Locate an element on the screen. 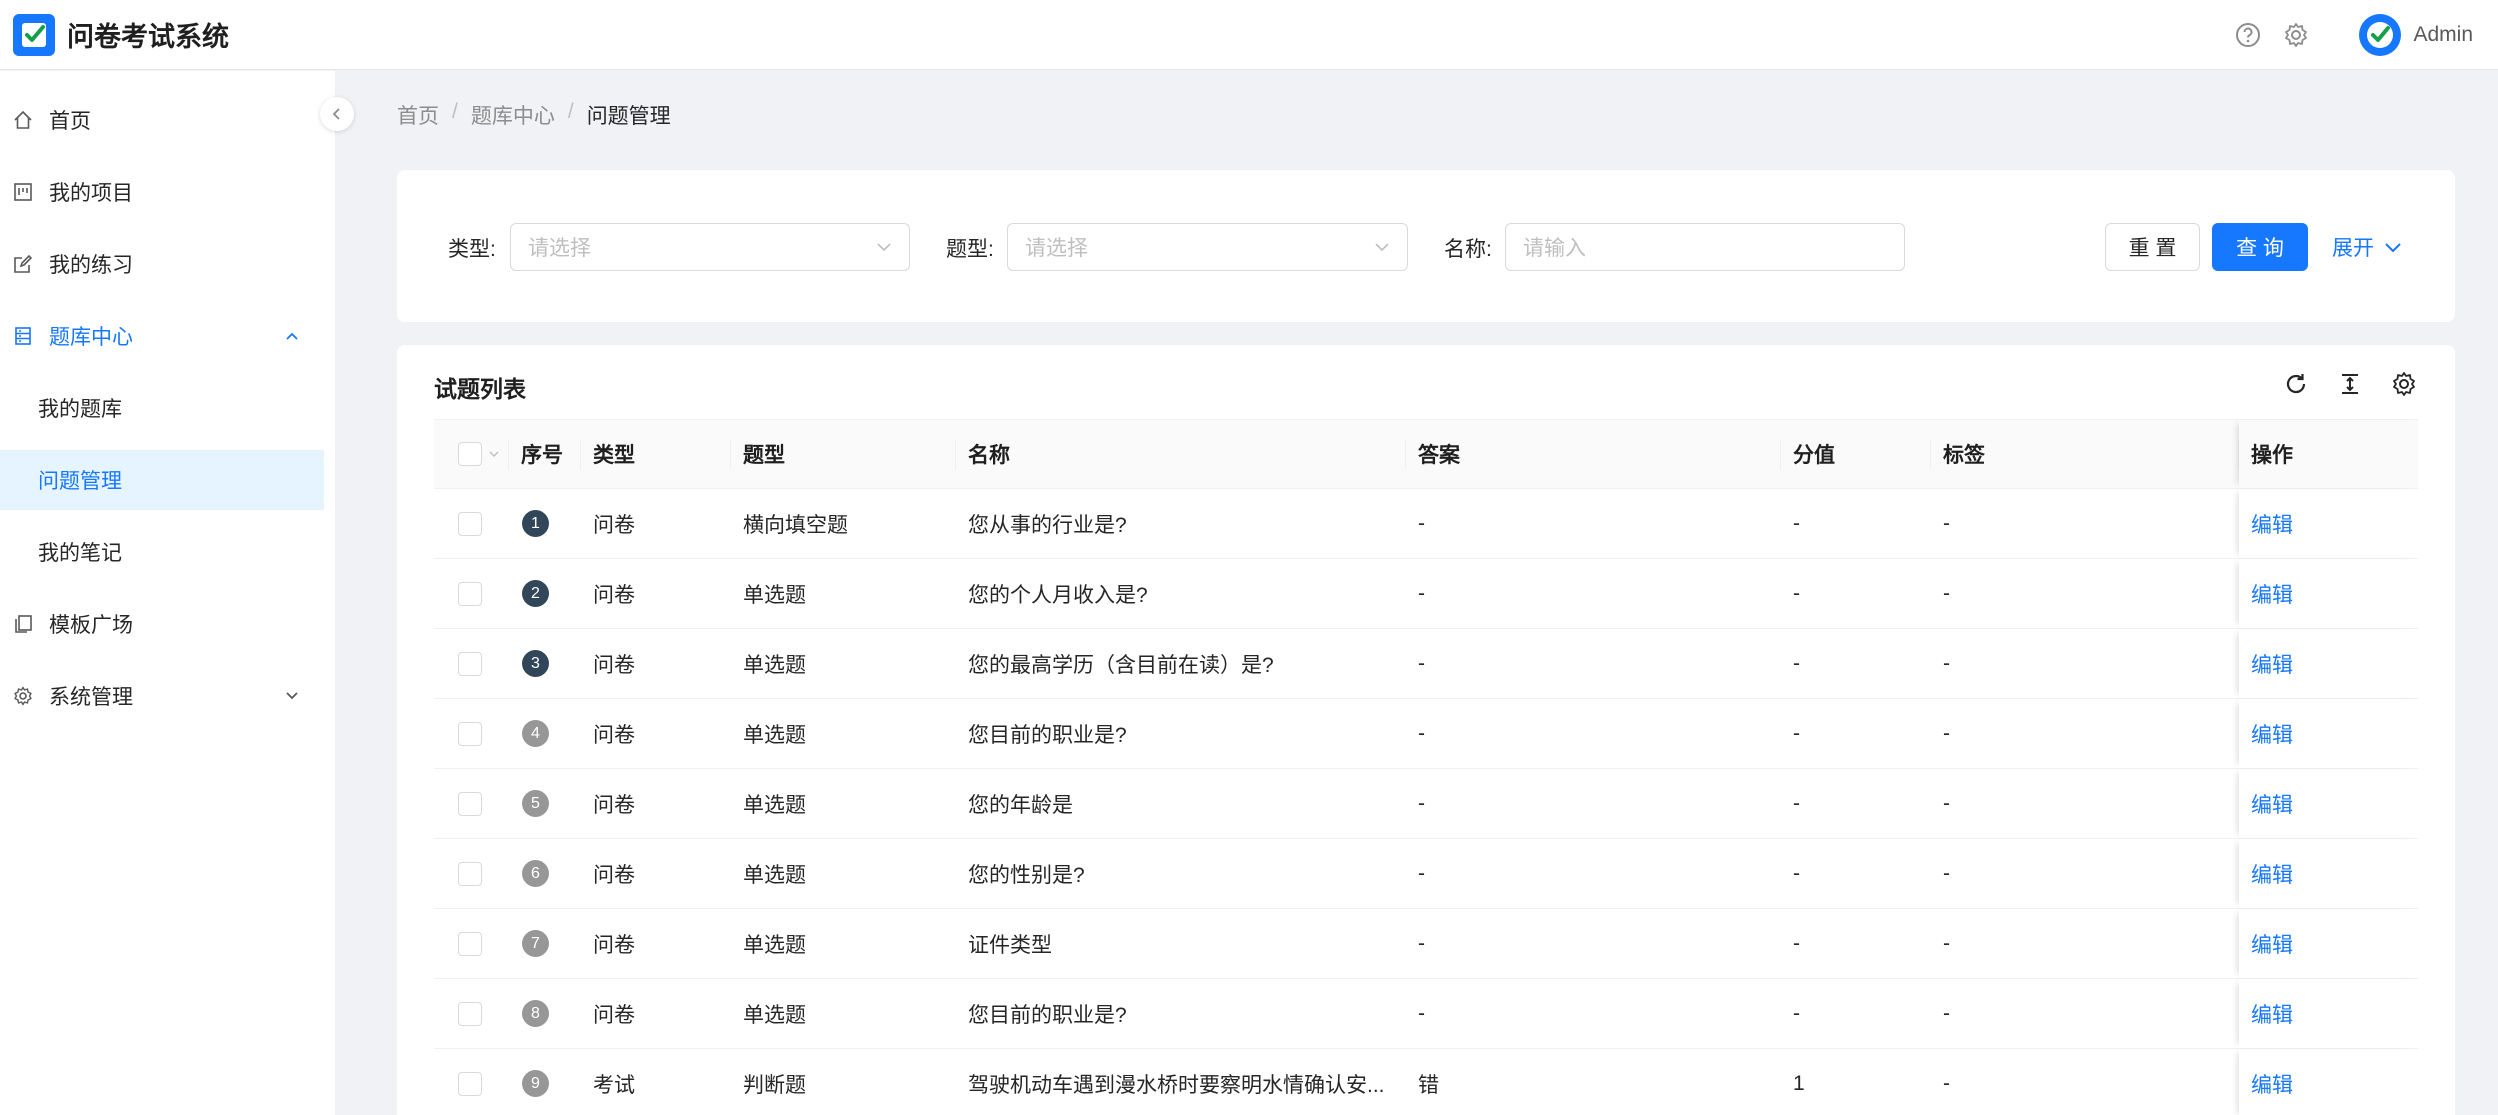 The width and height of the screenshot is (2498, 1115). top-bar: 问卷考试系统 Admin is located at coordinates (1249, 35).